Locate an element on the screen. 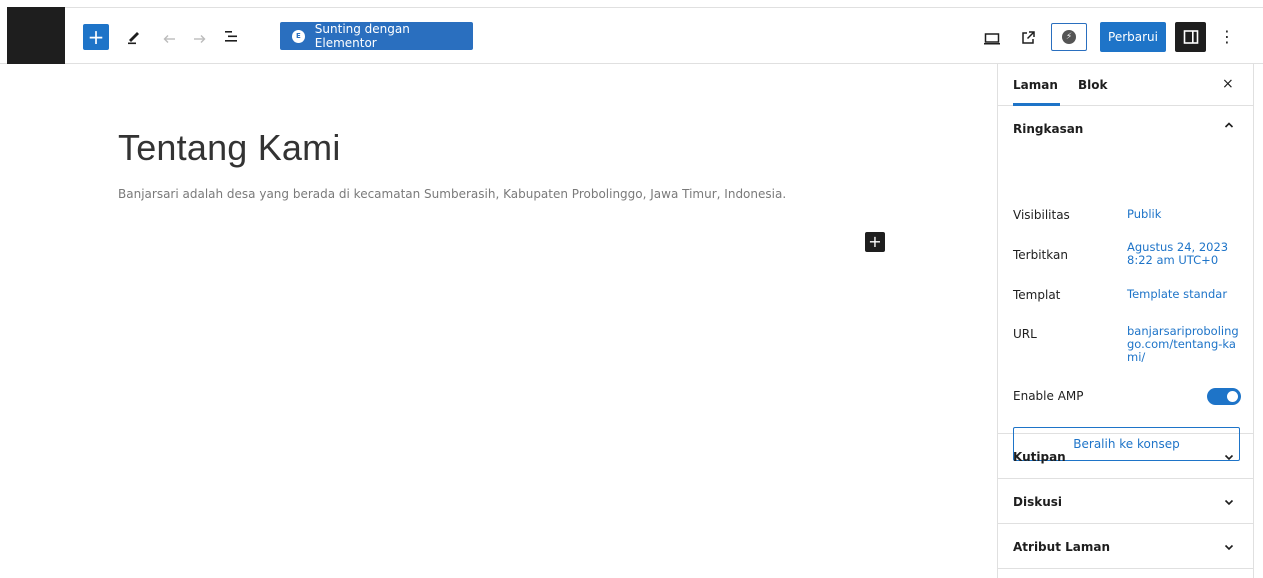  elementor-button-label: Sunting dengan Elementor is located at coordinates (362, 36).